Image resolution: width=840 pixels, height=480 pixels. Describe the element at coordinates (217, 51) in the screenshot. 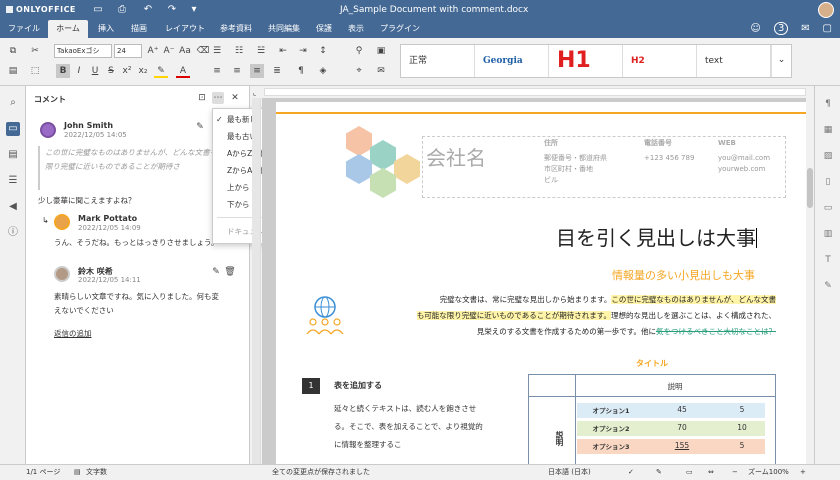

I see `bullets-icon: ☰` at that location.